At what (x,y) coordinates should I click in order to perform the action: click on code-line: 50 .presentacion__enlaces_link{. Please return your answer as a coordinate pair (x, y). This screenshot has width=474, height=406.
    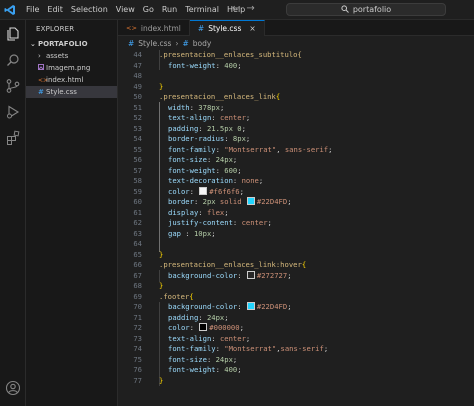
    Looking at the image, I should click on (296, 97).